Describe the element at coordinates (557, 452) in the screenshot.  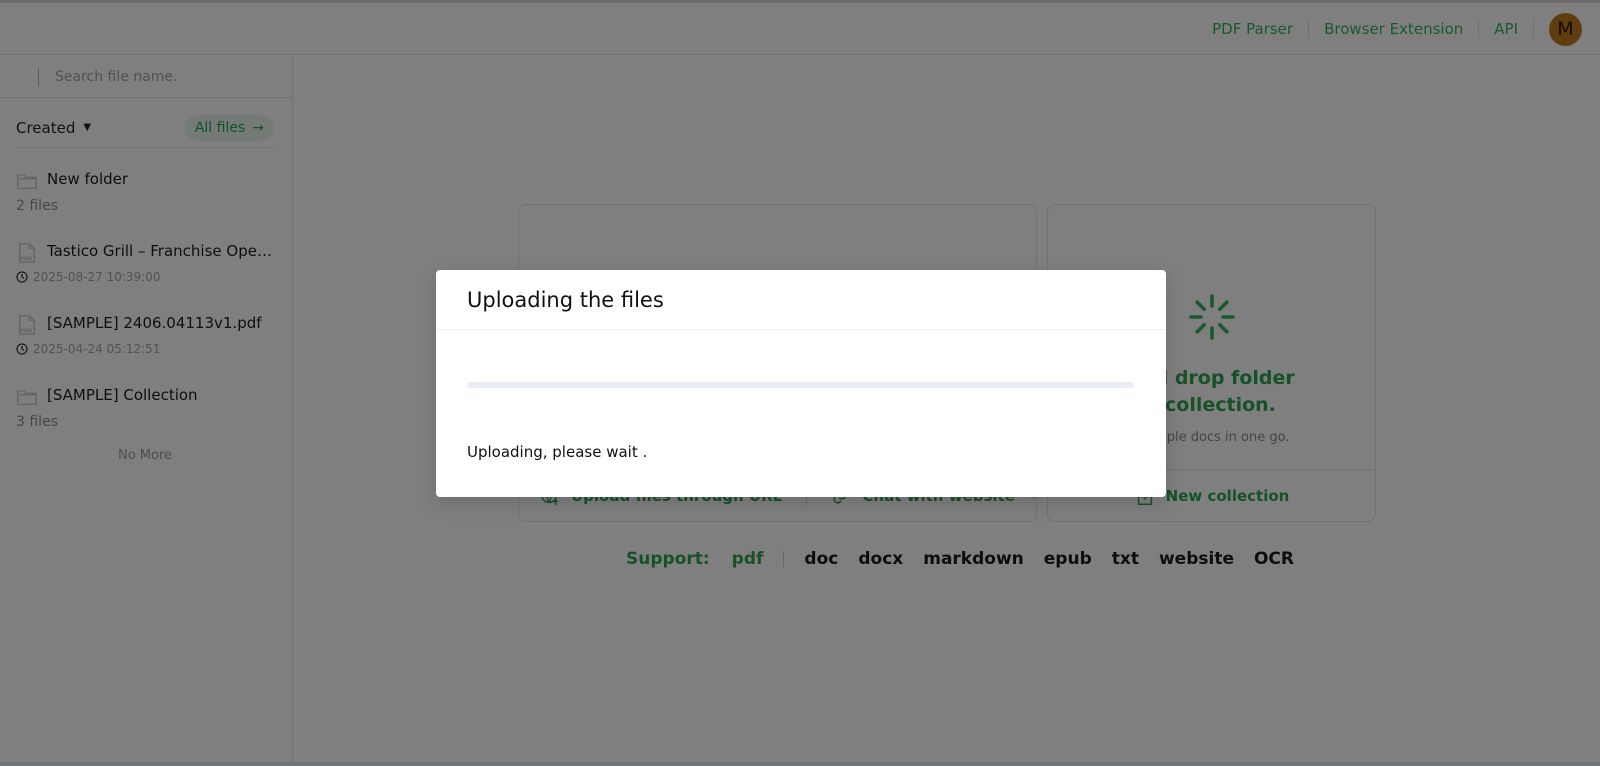
I see `upload-status-text: Uploading, please wait .` at that location.